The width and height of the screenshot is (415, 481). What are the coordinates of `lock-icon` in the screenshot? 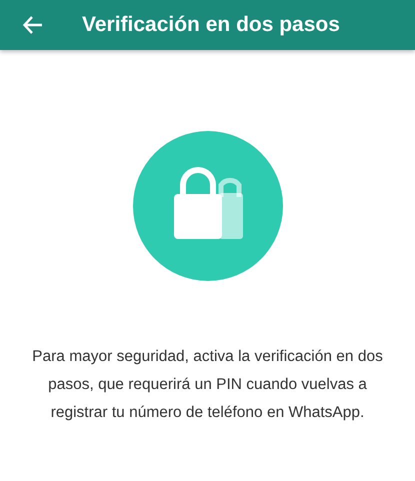 It's located at (207, 206).